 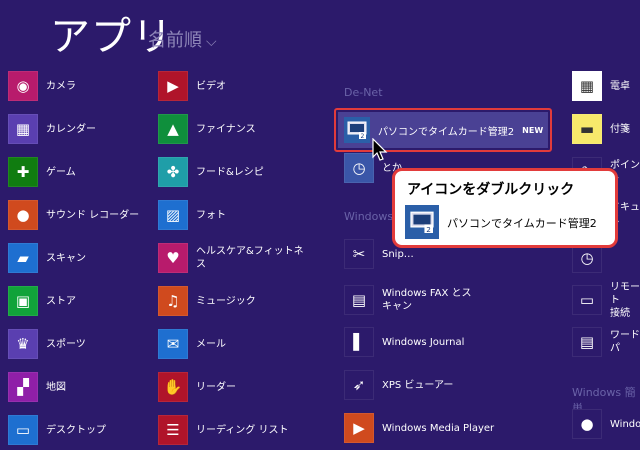 I want to click on reader-icon: ✋, so click(x=173, y=387).